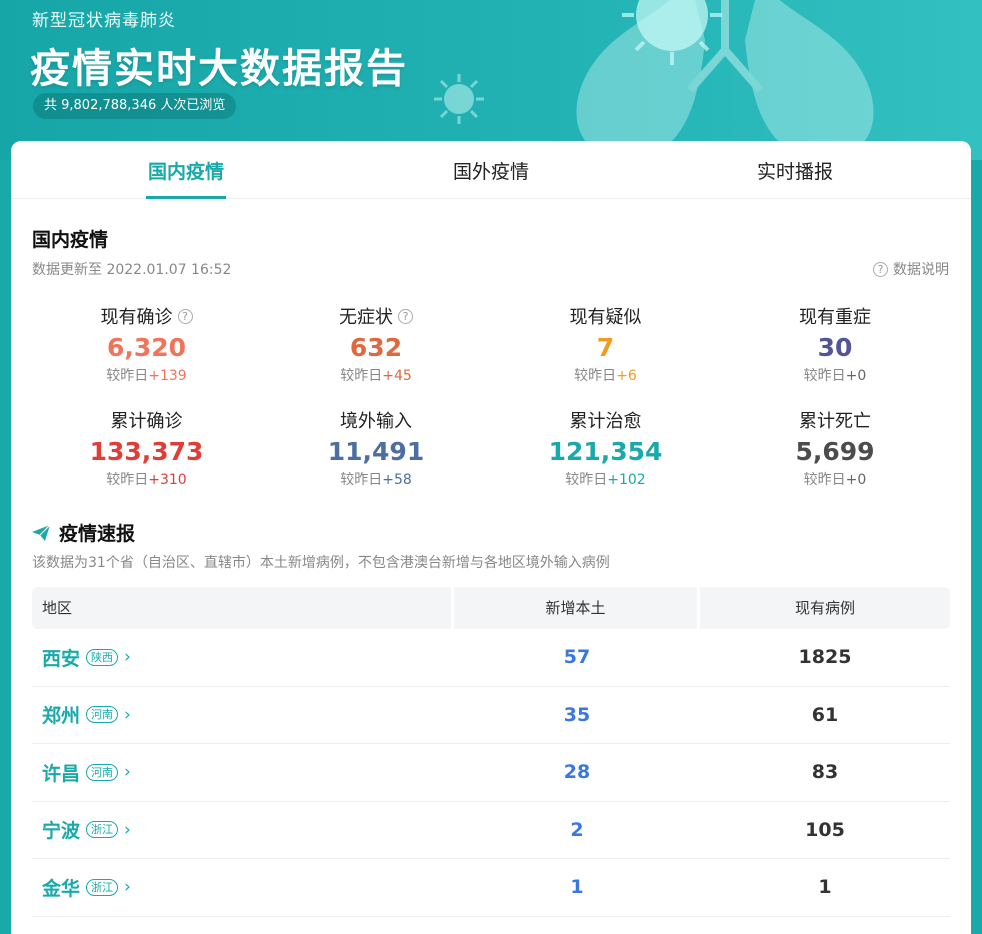 The height and width of the screenshot is (934, 982). Describe the element at coordinates (132, 270) in the screenshot. I see `update-timestamp: 数据更新至 2022.01.07 16:52` at that location.